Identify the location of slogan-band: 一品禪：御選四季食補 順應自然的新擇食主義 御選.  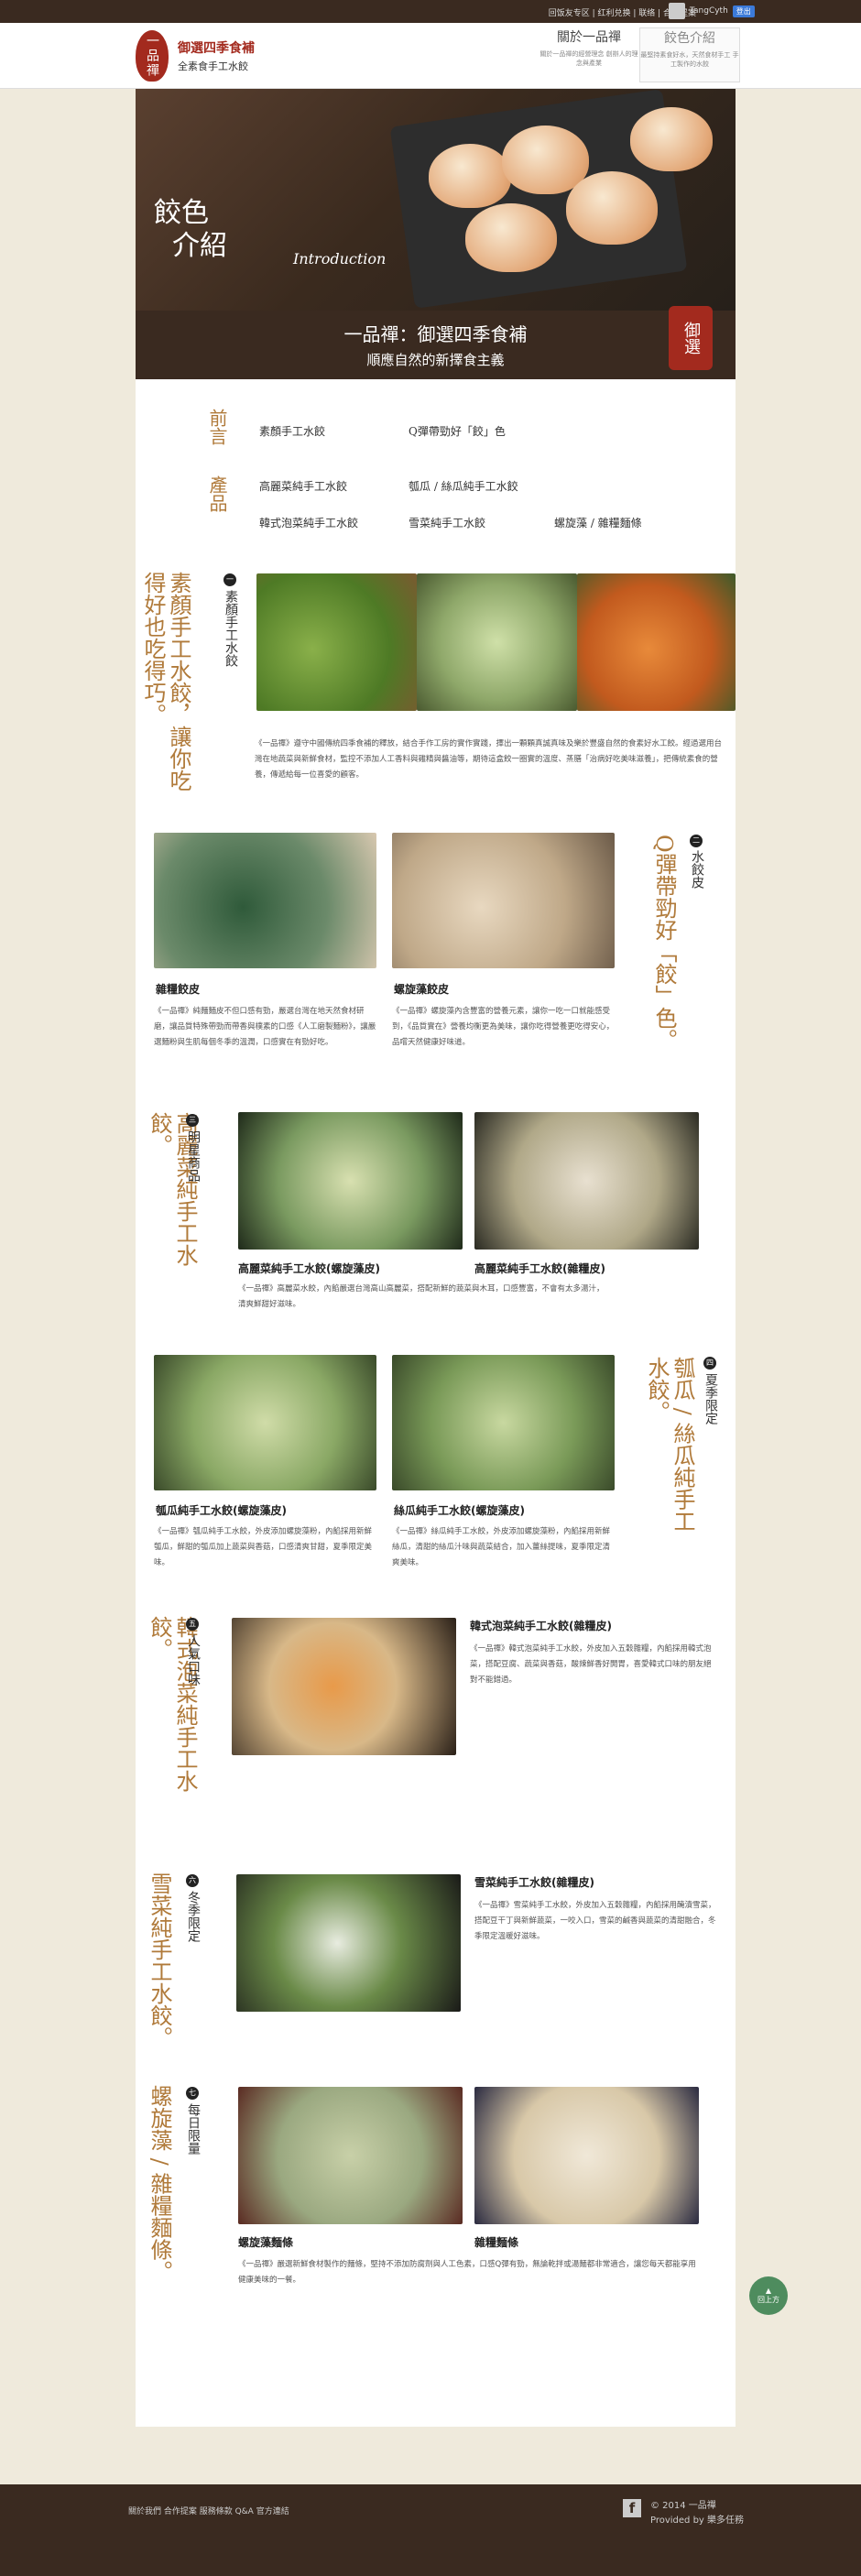
(436, 343).